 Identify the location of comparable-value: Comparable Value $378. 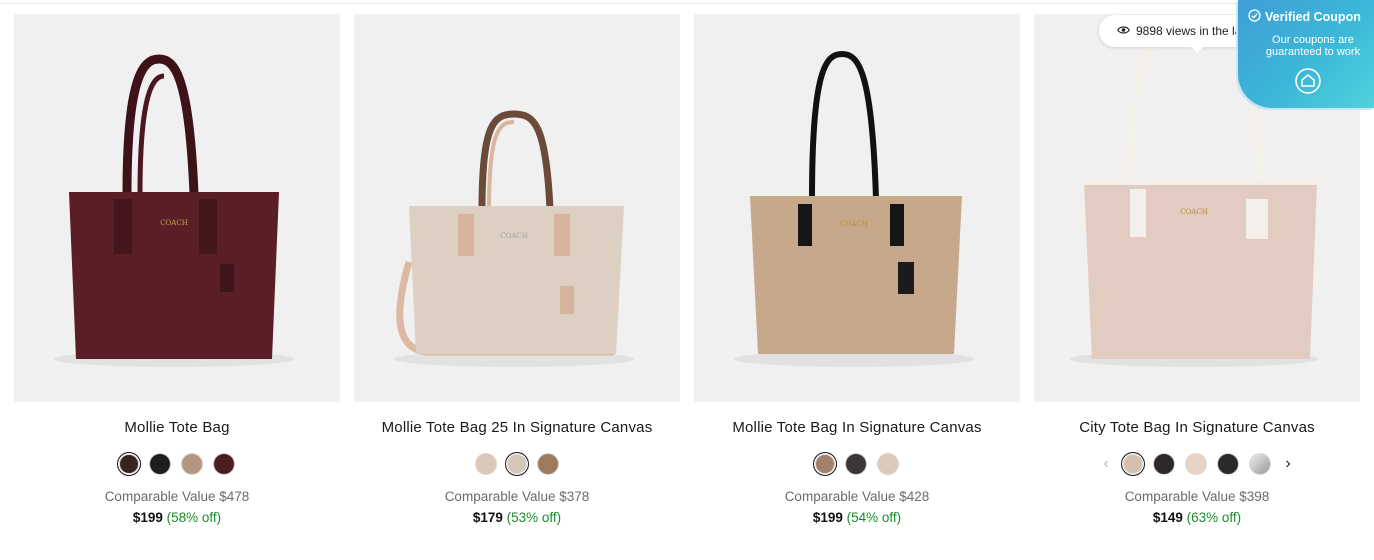
(517, 496).